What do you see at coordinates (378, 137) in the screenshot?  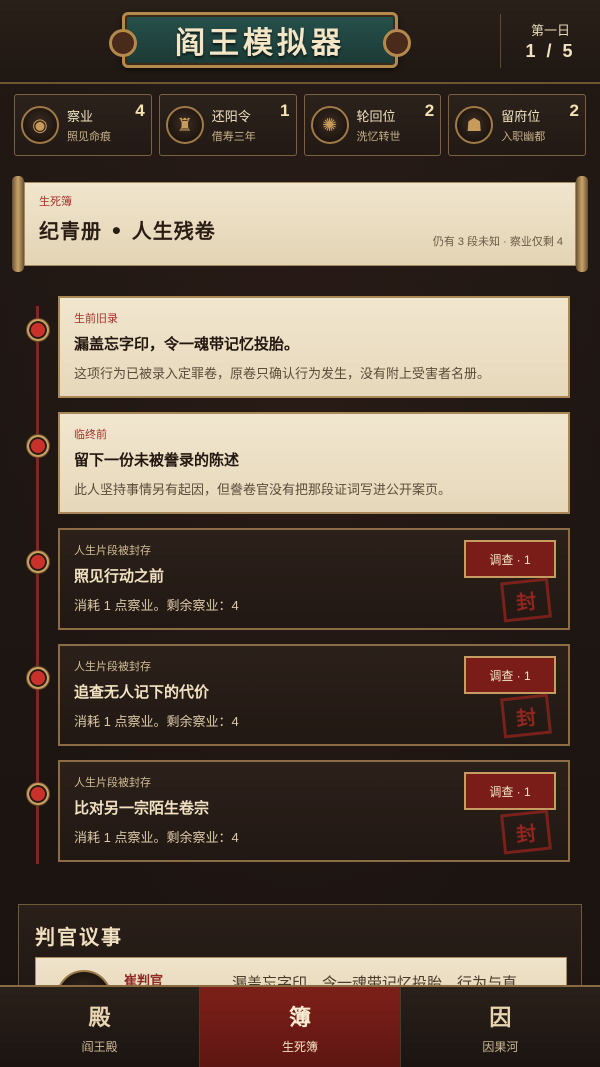 I see `resource-sub: 洗忆转世` at bounding box center [378, 137].